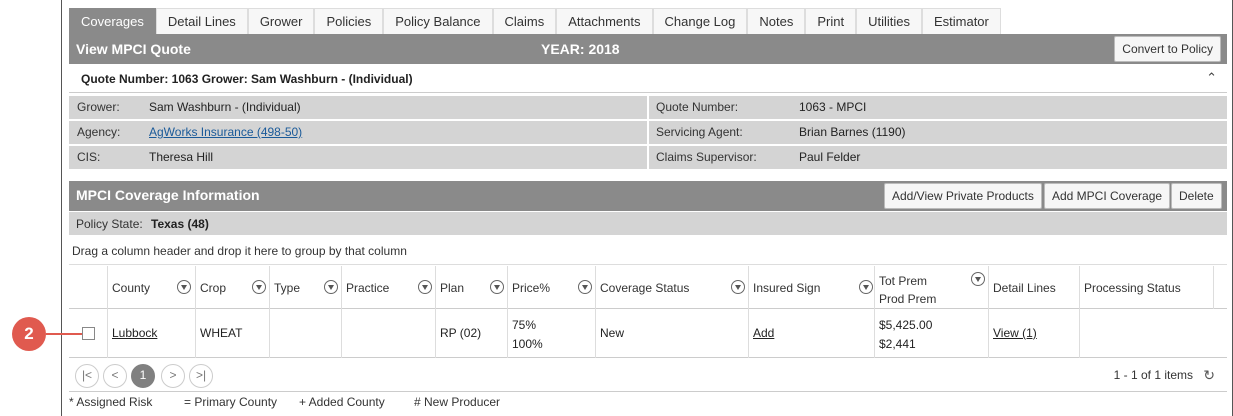 The height and width of the screenshot is (416, 1233). Describe the element at coordinates (1220, 287) in the screenshot. I see `scrollbar-header` at that location.